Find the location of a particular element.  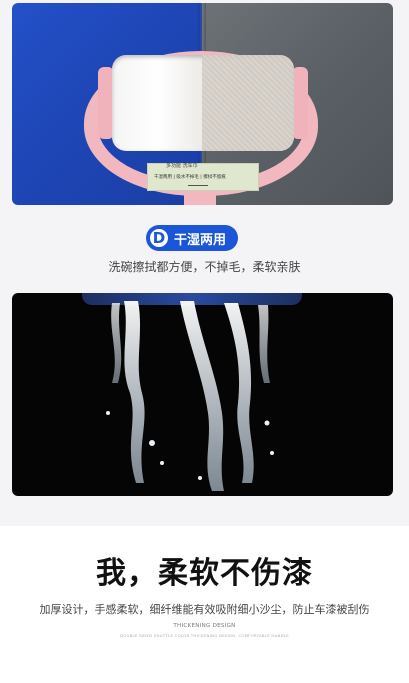

roller-right-cap is located at coordinates (300, 103).